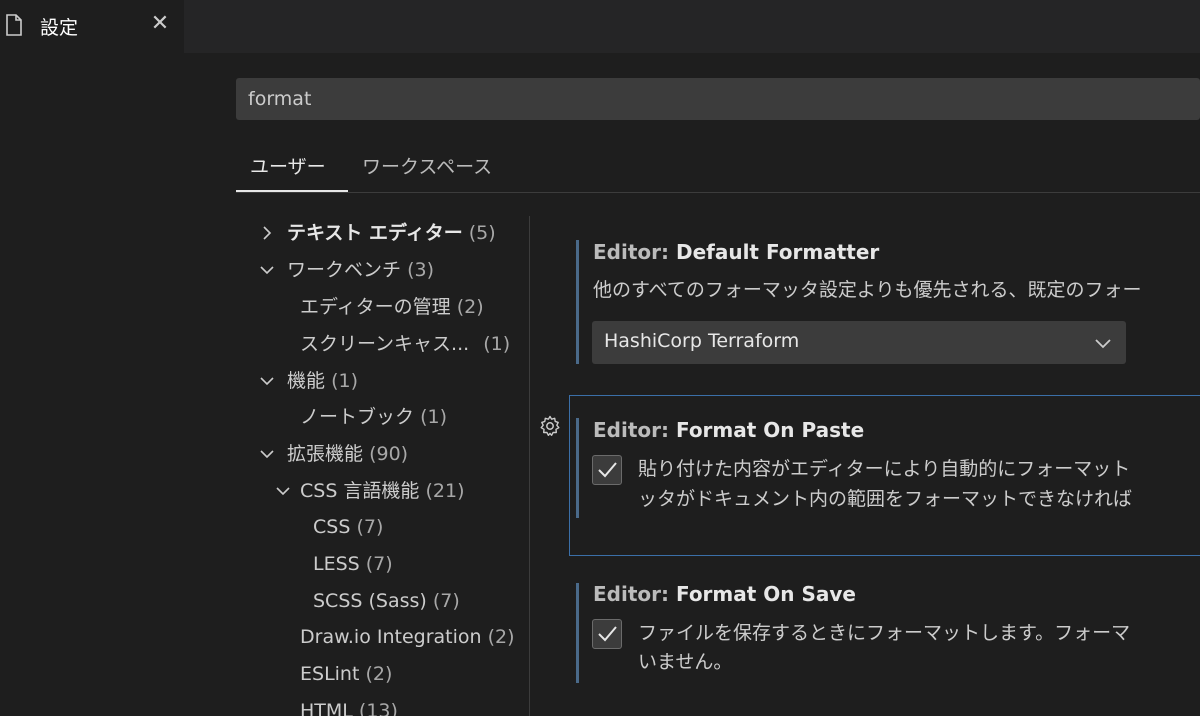  What do you see at coordinates (770, 430) in the screenshot?
I see `setting-name: Format On Paste` at bounding box center [770, 430].